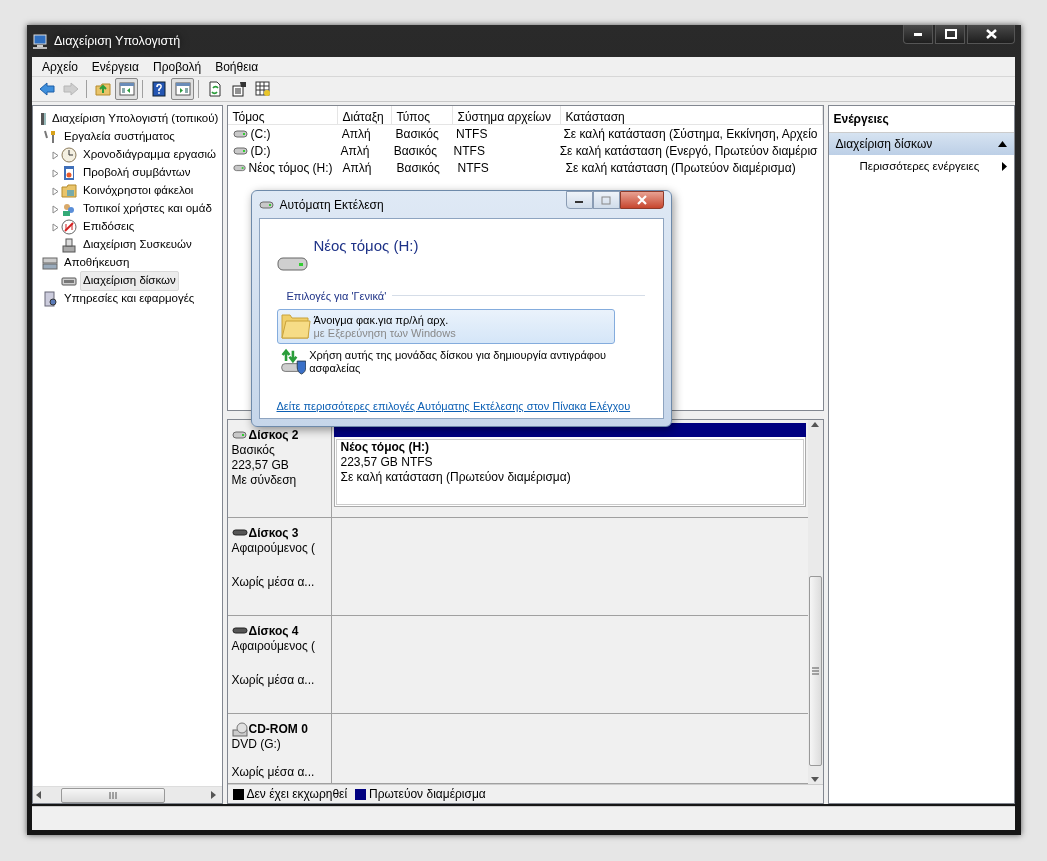 This screenshot has width=1047, height=861. I want to click on disk-type: DVD (G:), so click(256, 744).